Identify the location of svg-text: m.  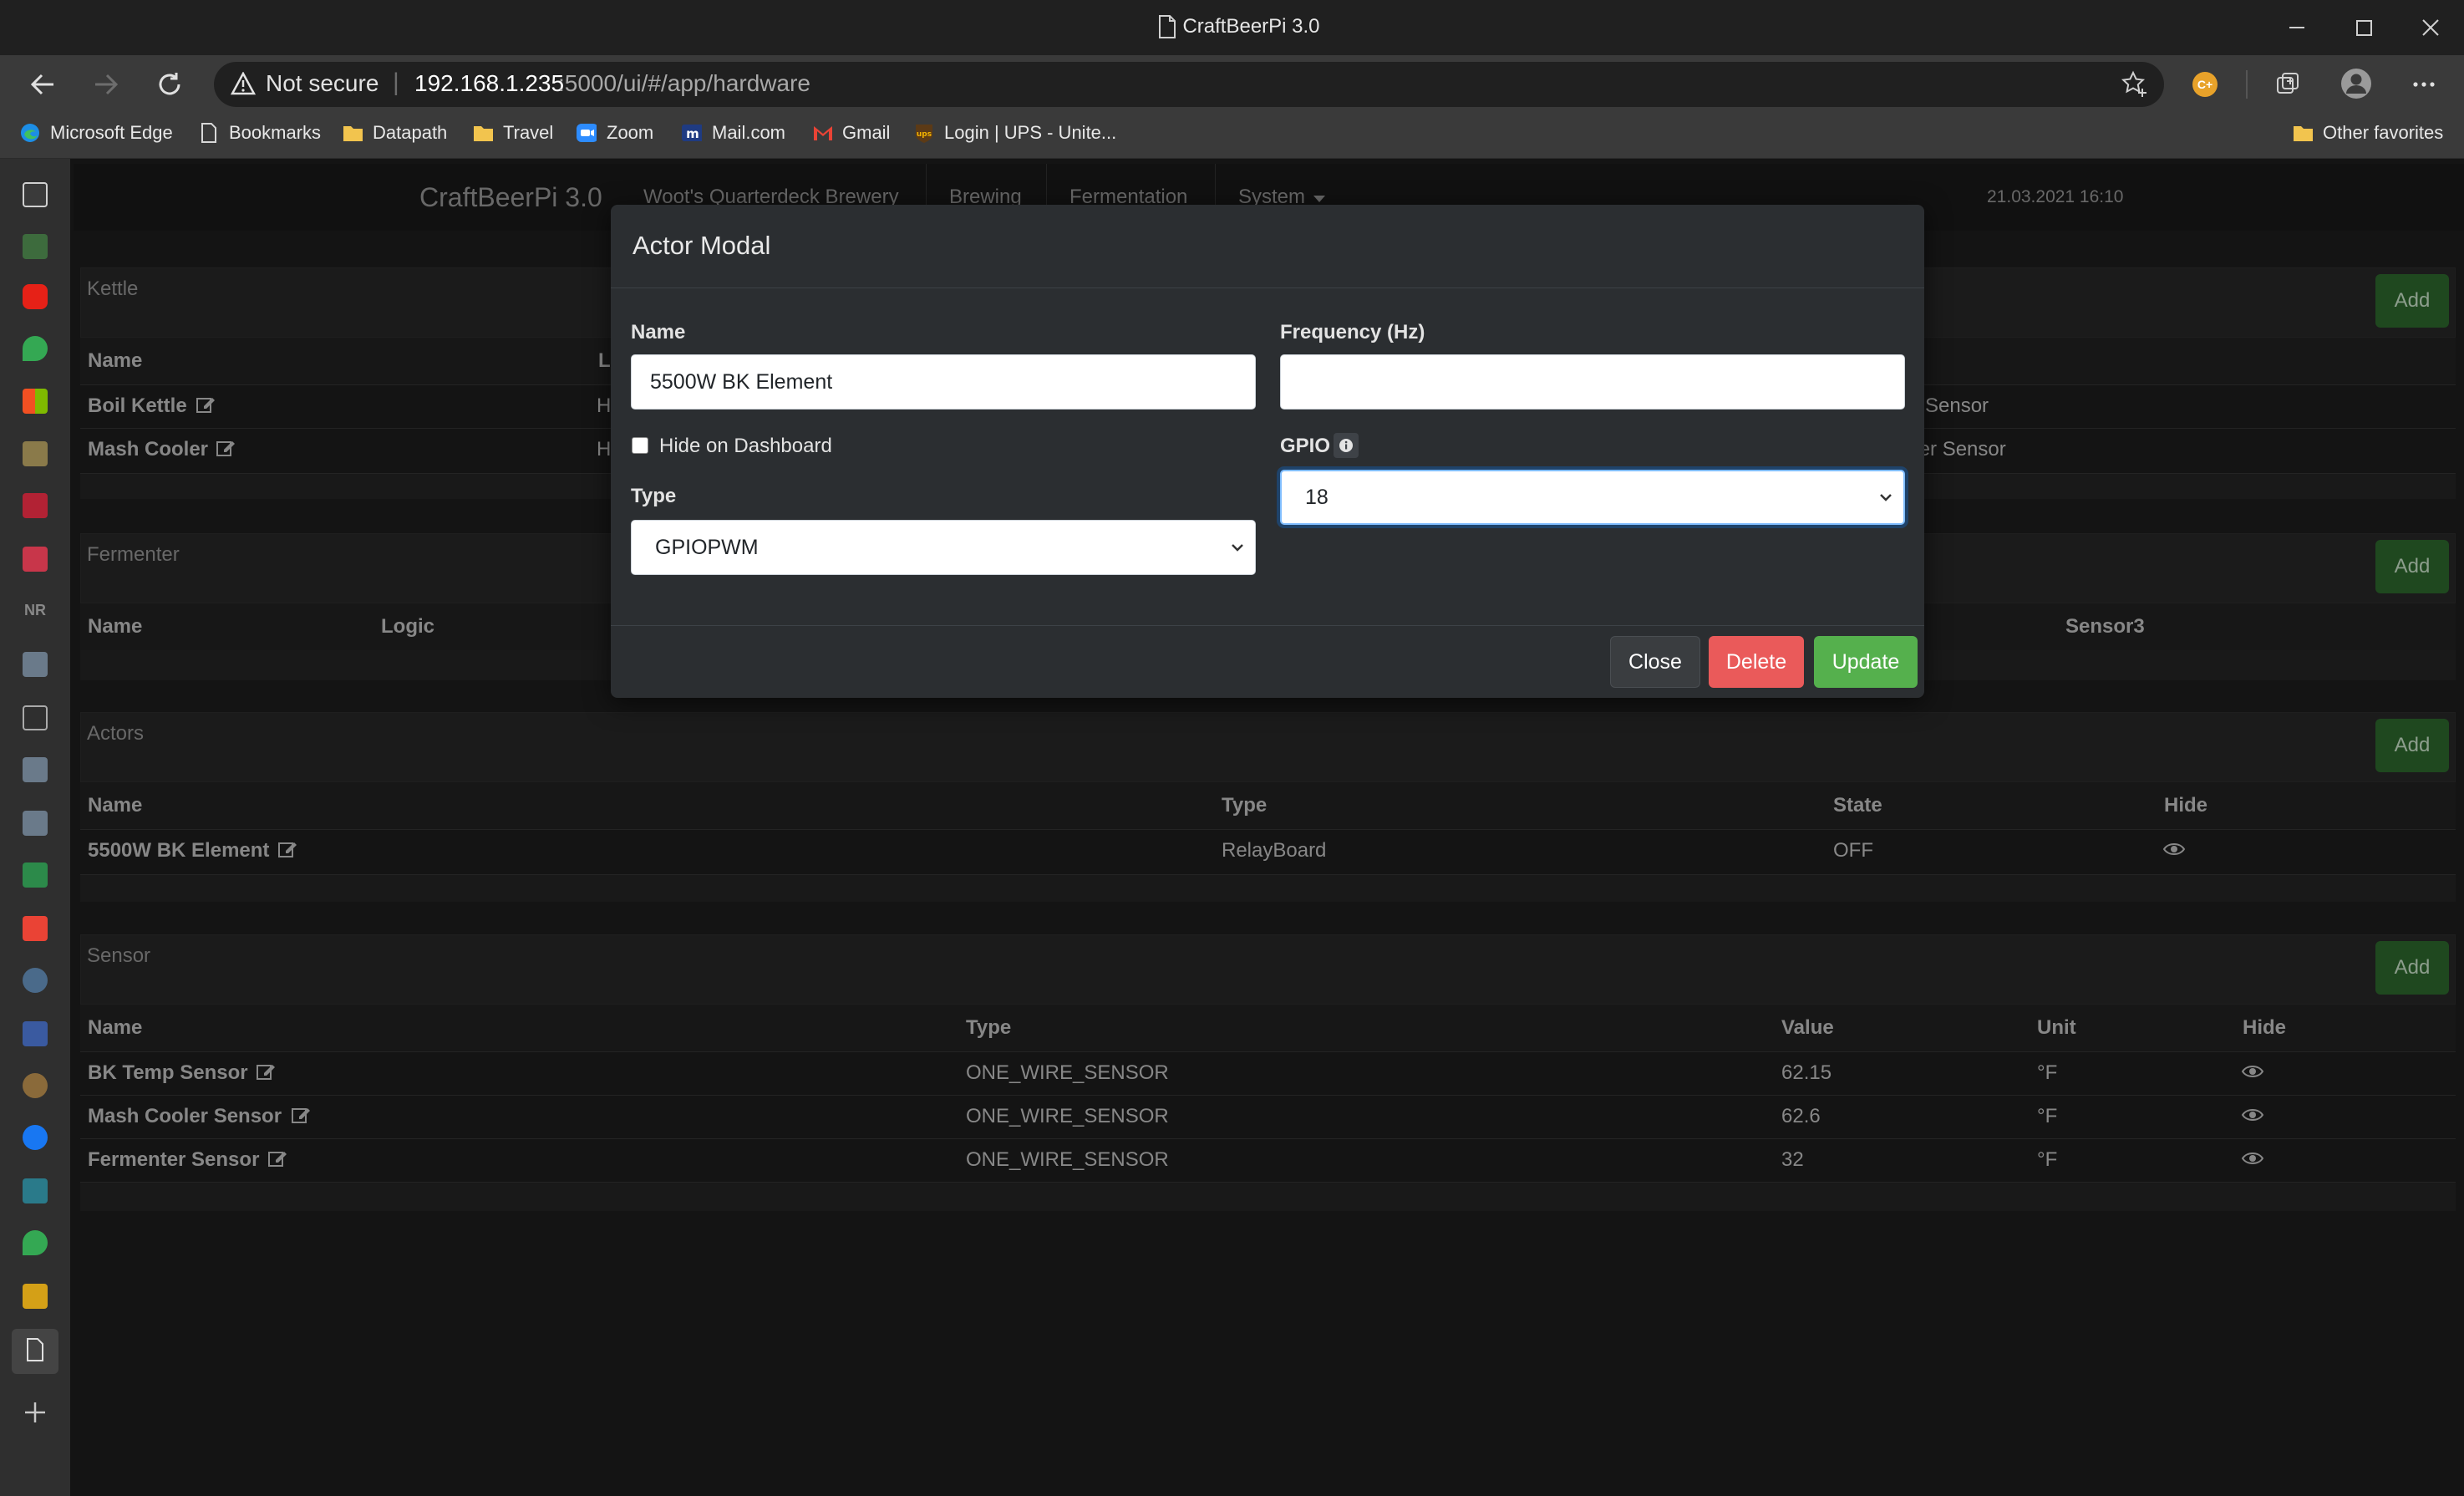
(692, 133).